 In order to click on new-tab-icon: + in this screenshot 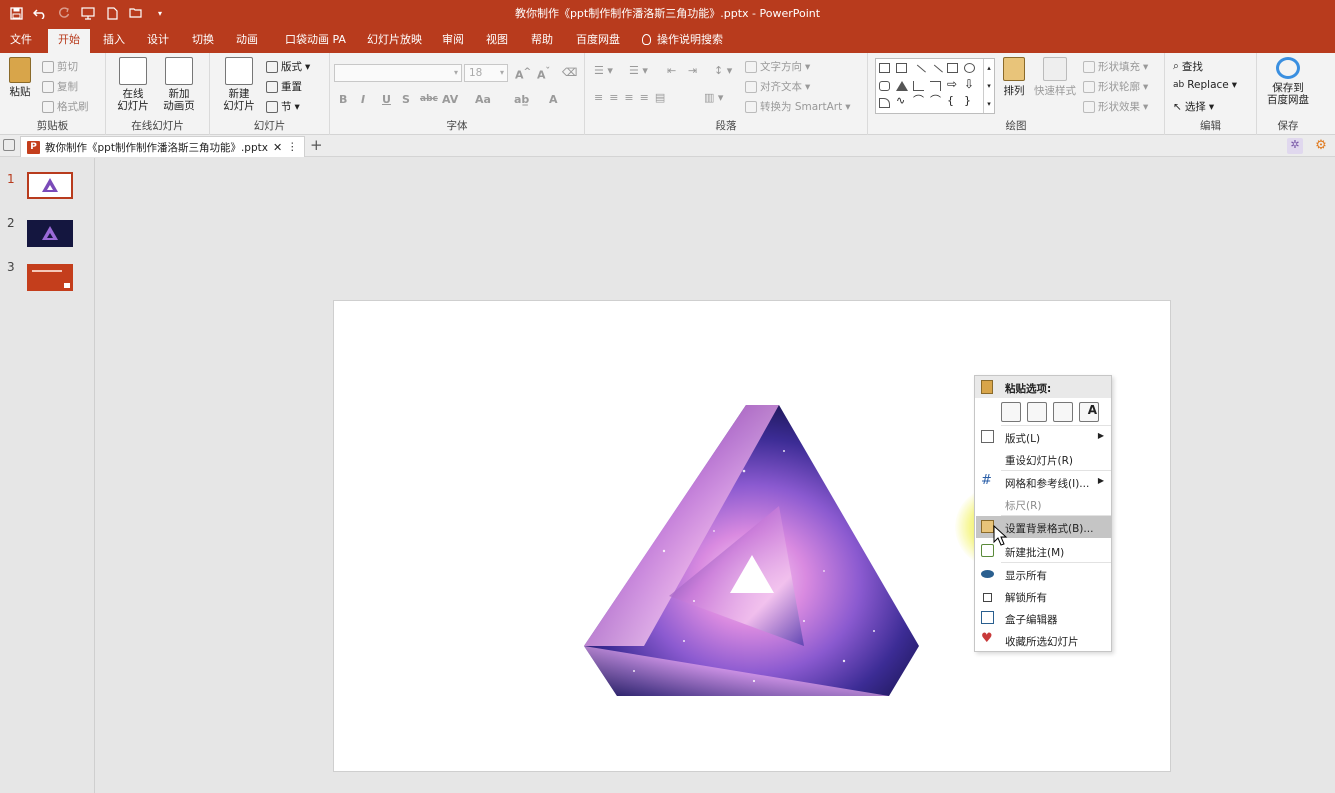, I will do `click(316, 145)`.